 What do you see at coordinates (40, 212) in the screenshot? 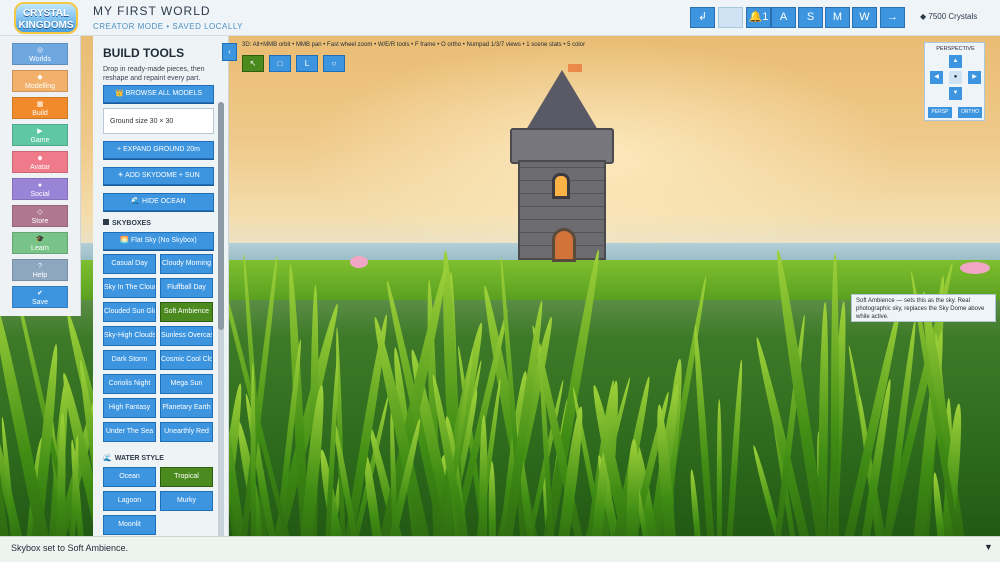
I see `nav-icon: ◇` at bounding box center [40, 212].